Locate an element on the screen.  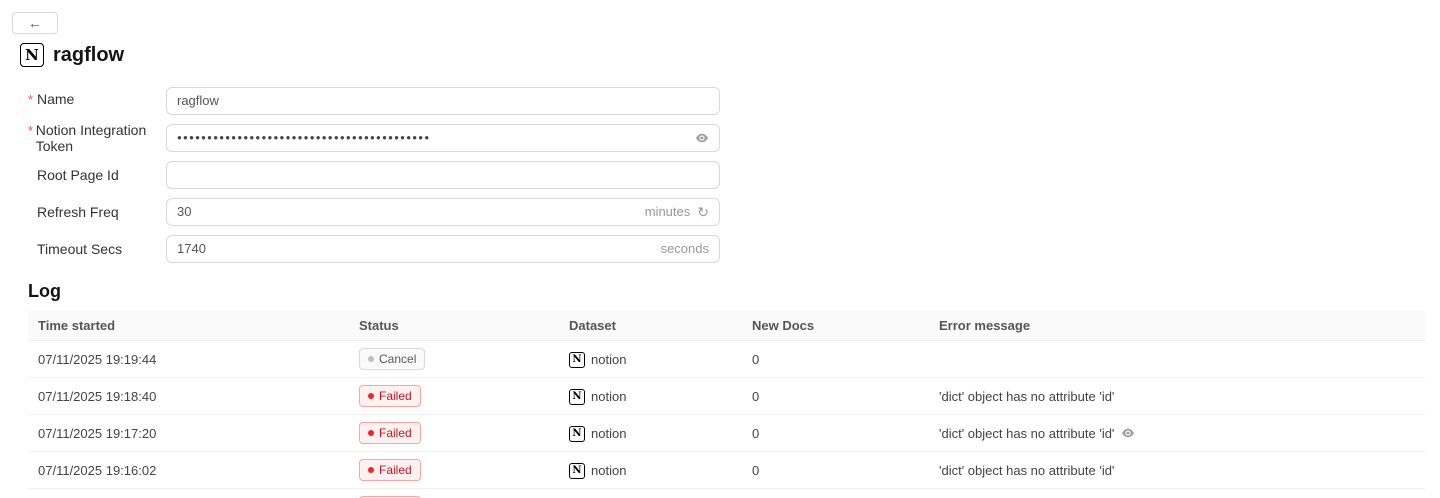
required-asterisk: * is located at coordinates (31, 130).